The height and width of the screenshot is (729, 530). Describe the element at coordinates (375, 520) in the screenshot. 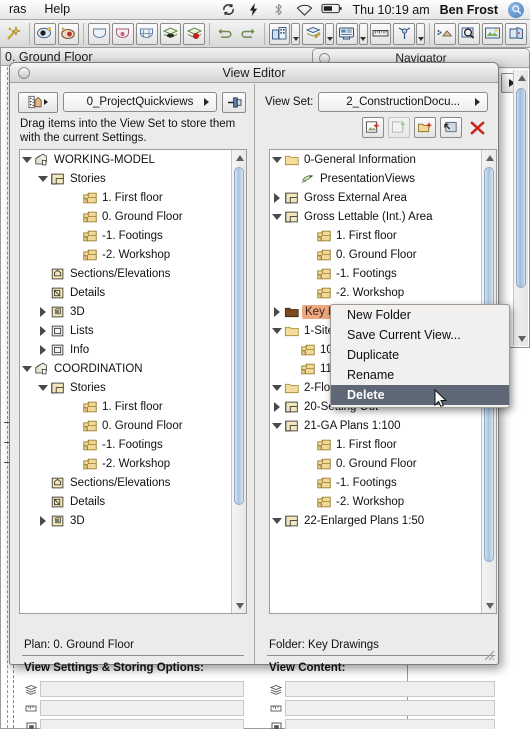

I see `tree-row: 22-Enlarged Plans 1:50` at that location.